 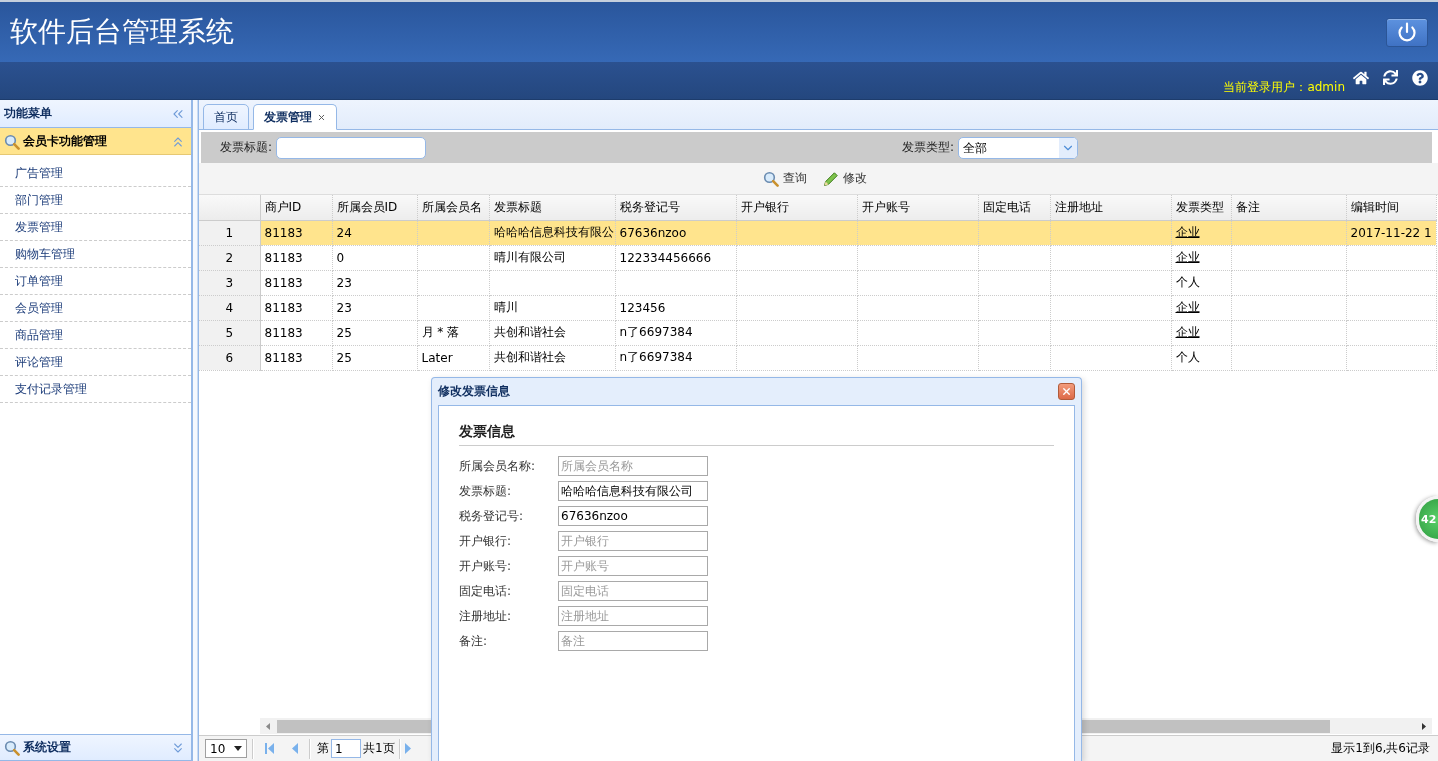 I want to click on menu-item: 部门管理, so click(x=95, y=200).